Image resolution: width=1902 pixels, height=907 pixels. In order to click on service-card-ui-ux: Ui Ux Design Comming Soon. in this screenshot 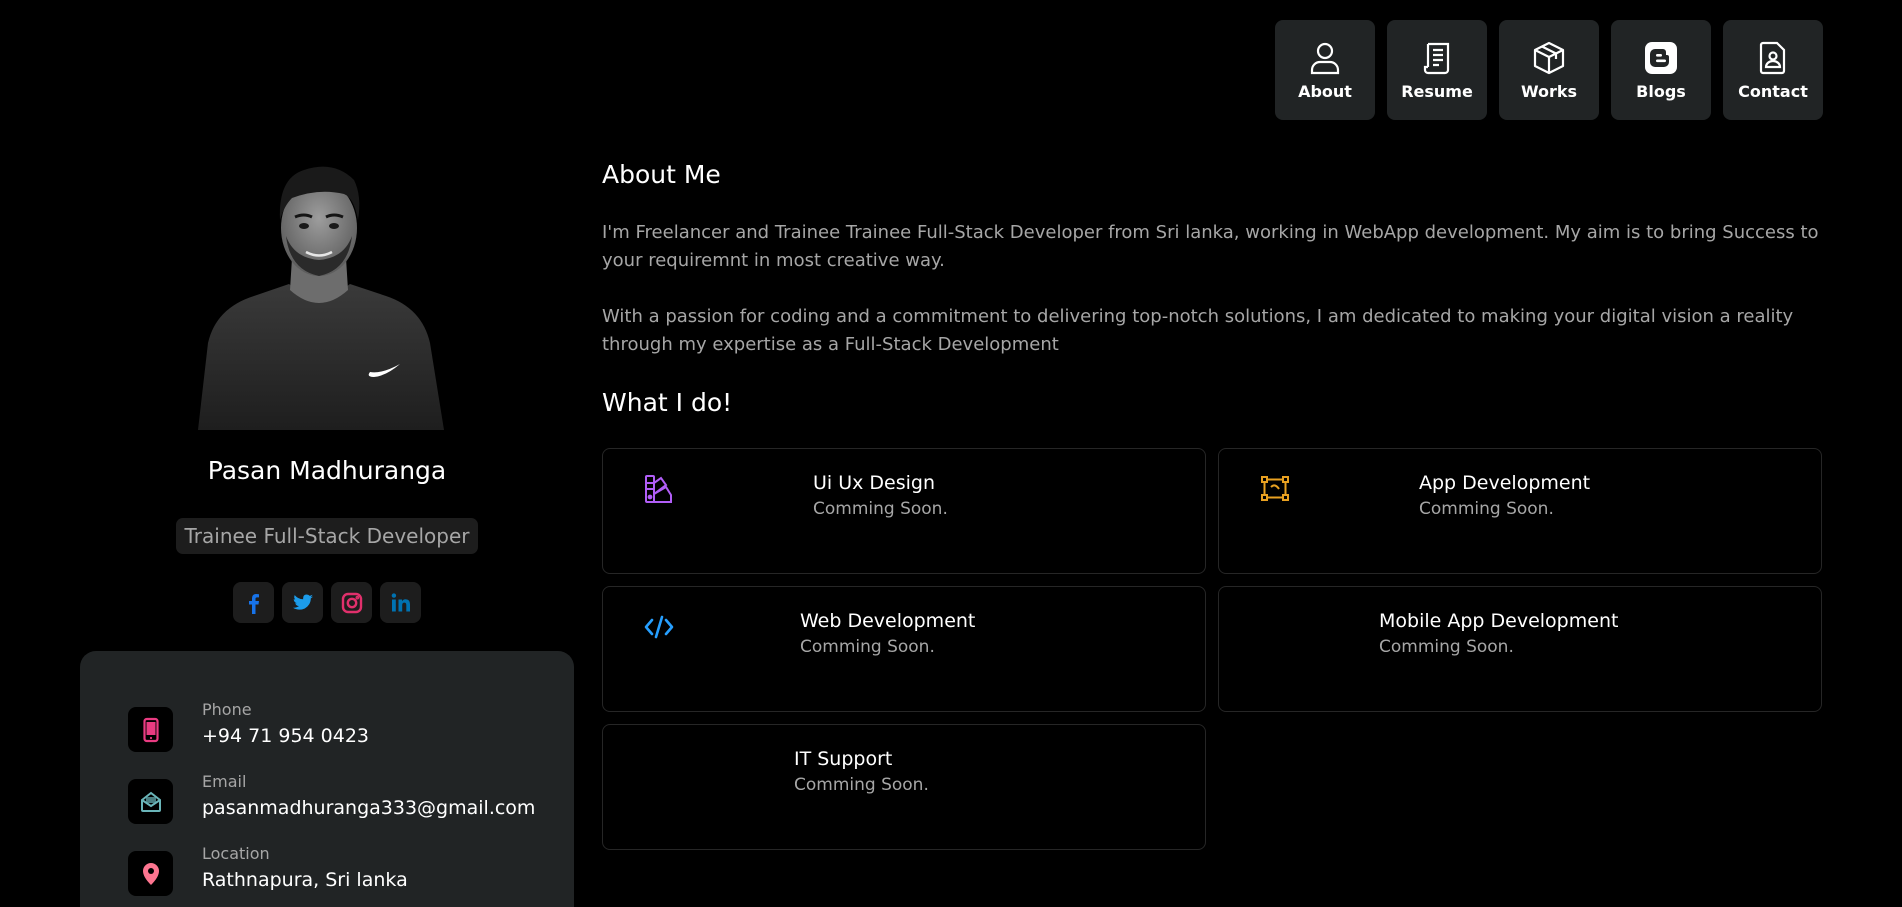, I will do `click(904, 511)`.